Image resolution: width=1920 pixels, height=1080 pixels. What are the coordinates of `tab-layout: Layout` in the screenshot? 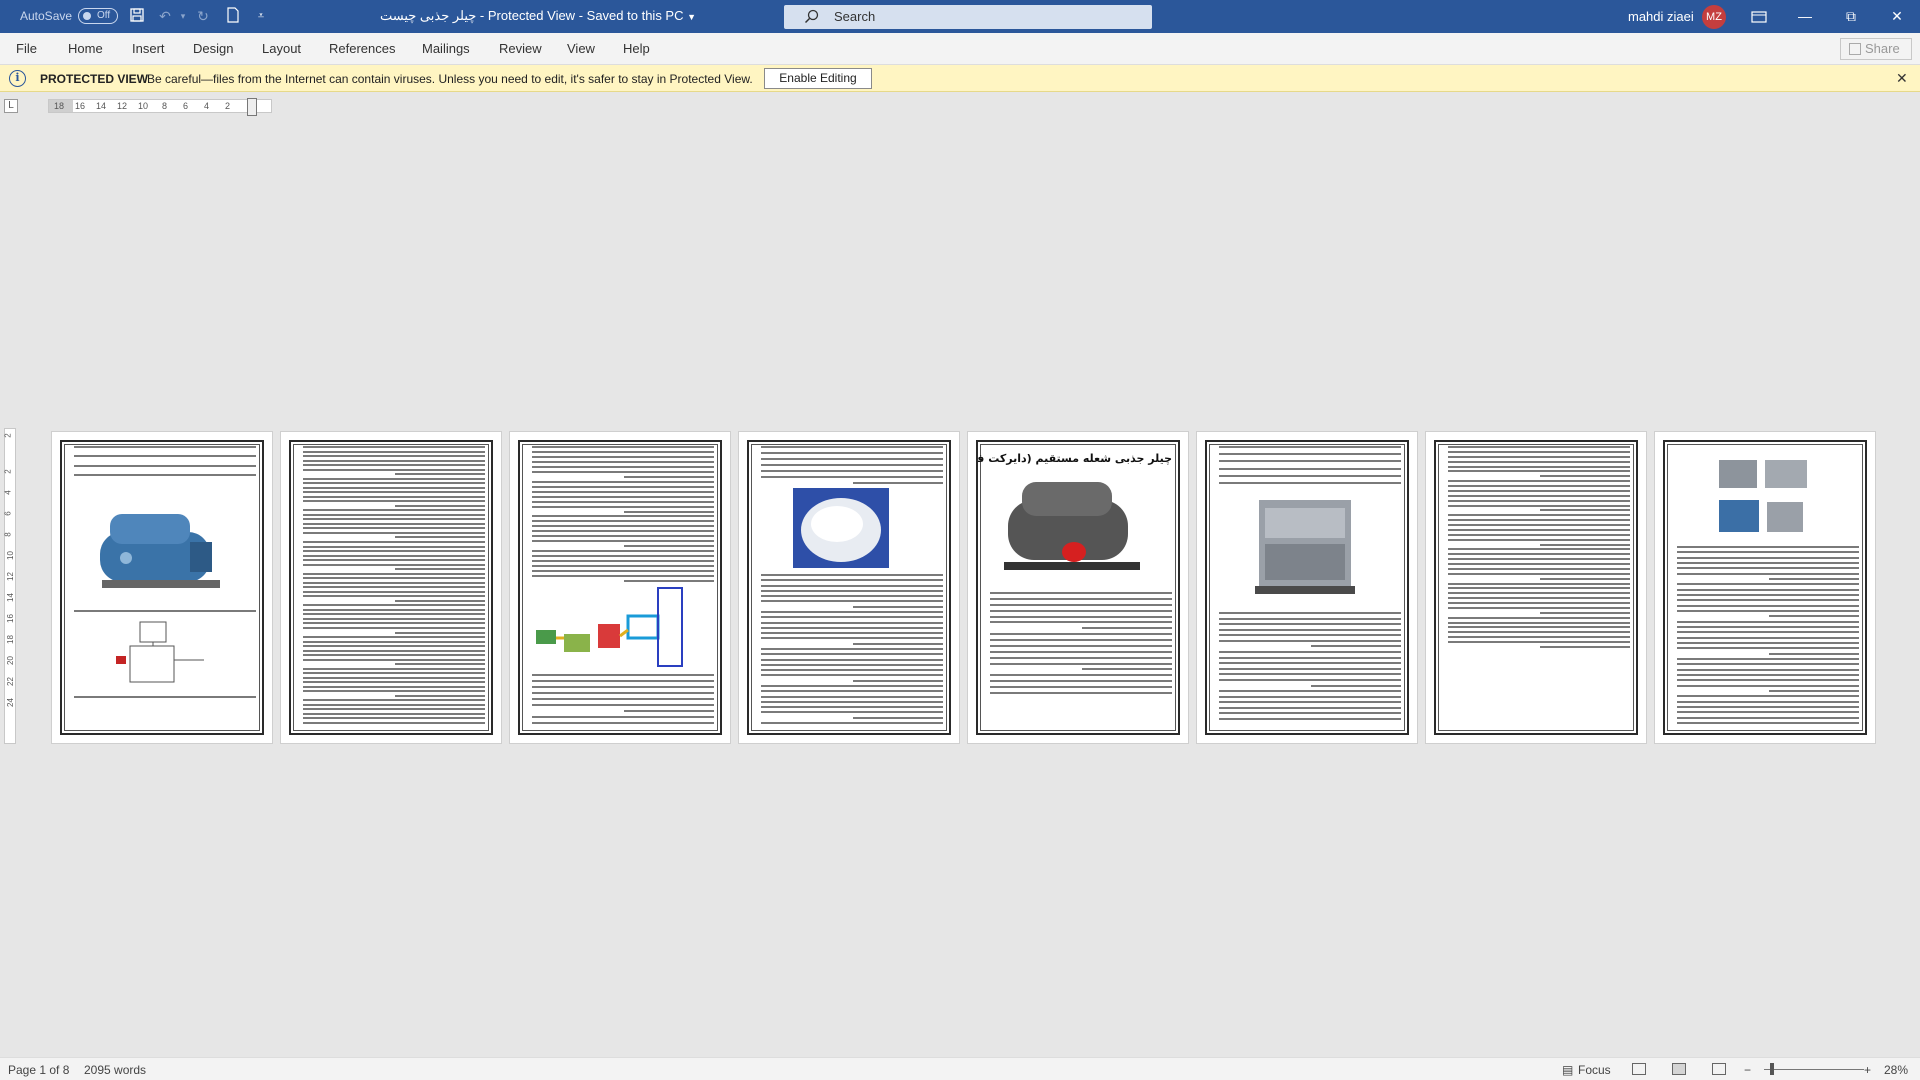 It's located at (281, 48).